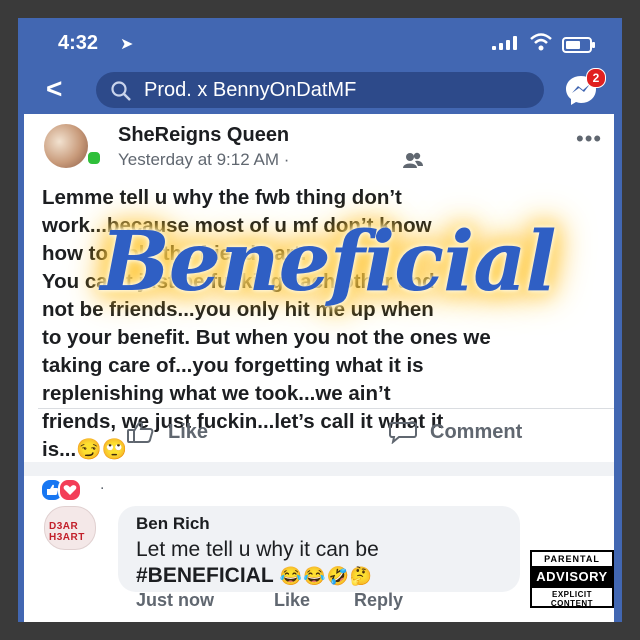  I want to click on like-button: Like, so click(186, 432).